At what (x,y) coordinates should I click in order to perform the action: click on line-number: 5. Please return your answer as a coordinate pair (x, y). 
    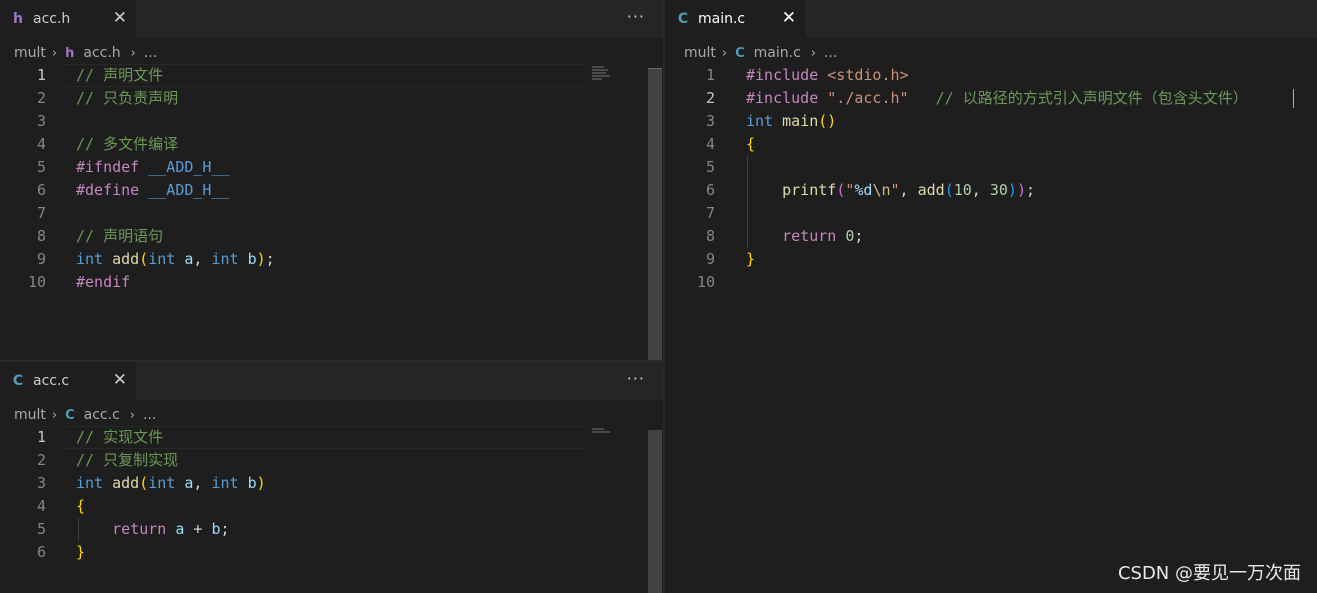
    Looking at the image, I should click on (41, 167).